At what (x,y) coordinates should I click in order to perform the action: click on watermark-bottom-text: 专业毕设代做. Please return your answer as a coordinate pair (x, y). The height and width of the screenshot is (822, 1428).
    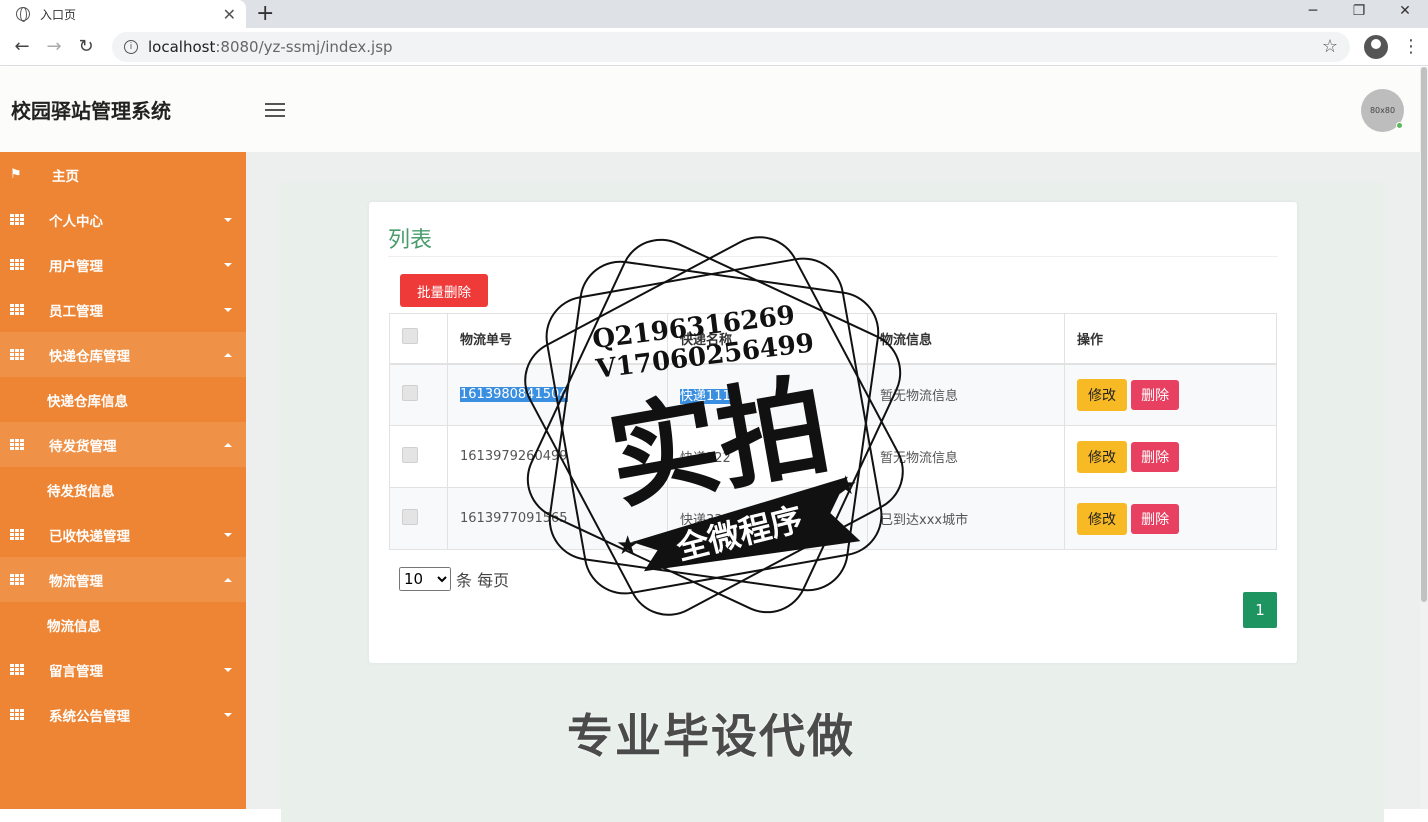
    Looking at the image, I should click on (711, 736).